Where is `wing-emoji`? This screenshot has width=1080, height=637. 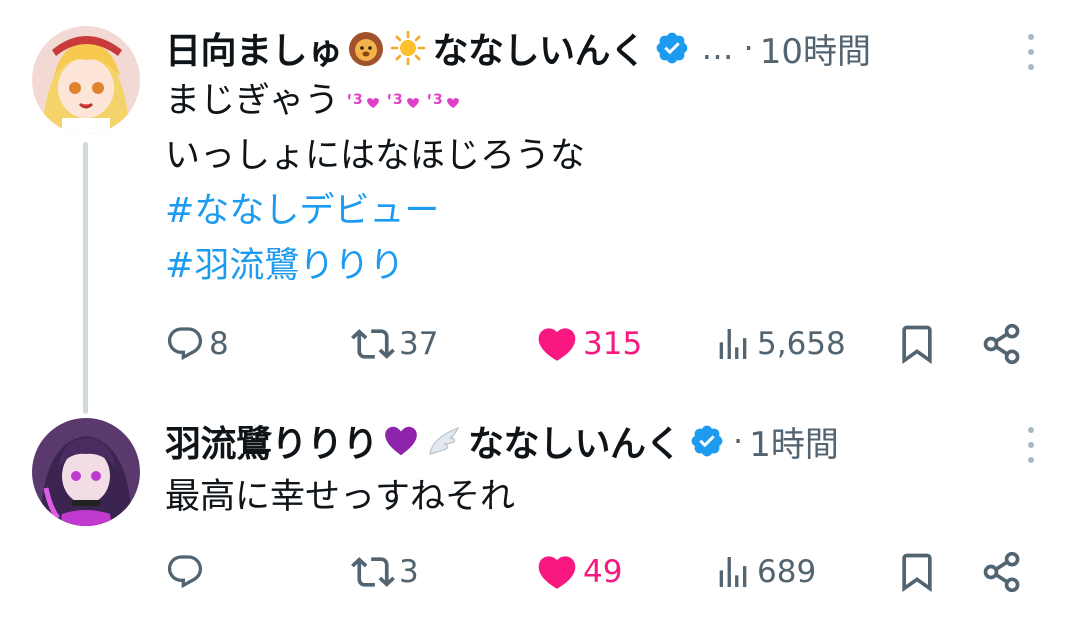 wing-emoji is located at coordinates (443, 441).